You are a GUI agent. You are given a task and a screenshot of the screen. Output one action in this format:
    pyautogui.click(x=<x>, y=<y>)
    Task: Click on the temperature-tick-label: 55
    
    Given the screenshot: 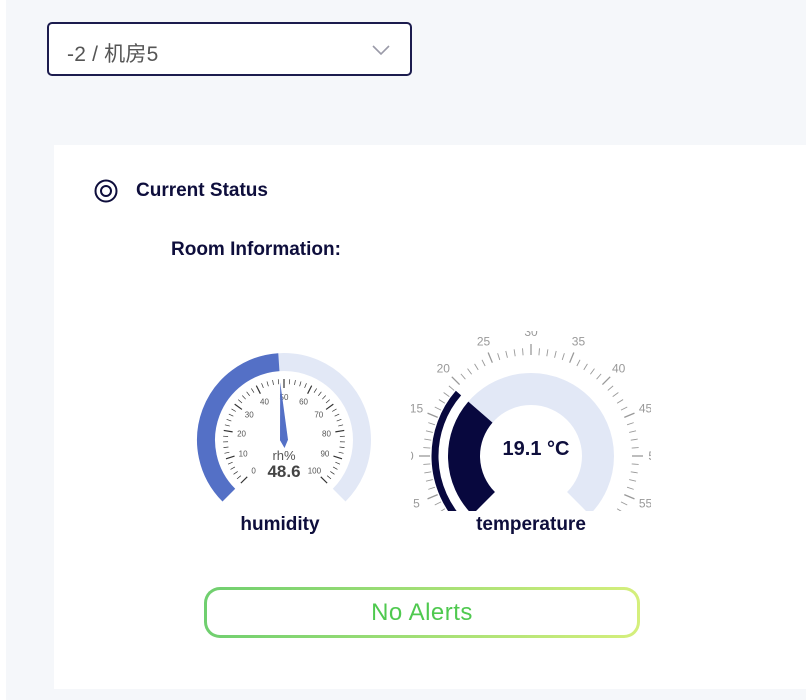 What is the action you would take?
    pyautogui.click(x=645, y=503)
    